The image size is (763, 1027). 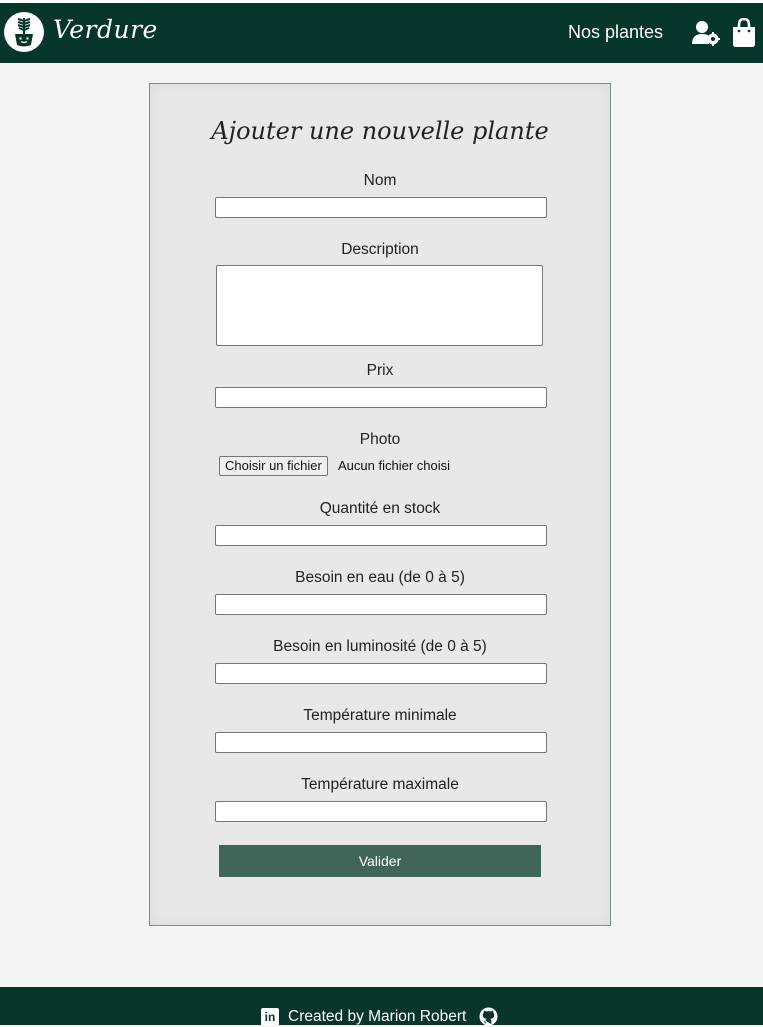 I want to click on nav-link-plants: Nos plantes, so click(x=615, y=32).